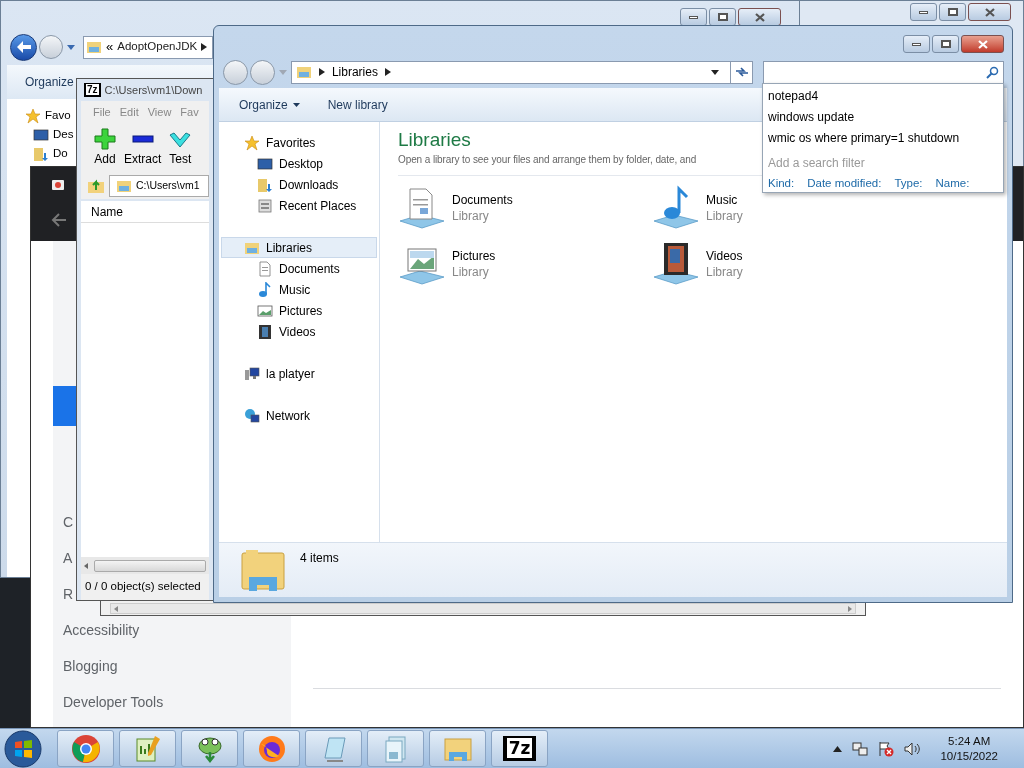  Describe the element at coordinates (319, 558) in the screenshot. I see `status-text: 4 items` at that location.